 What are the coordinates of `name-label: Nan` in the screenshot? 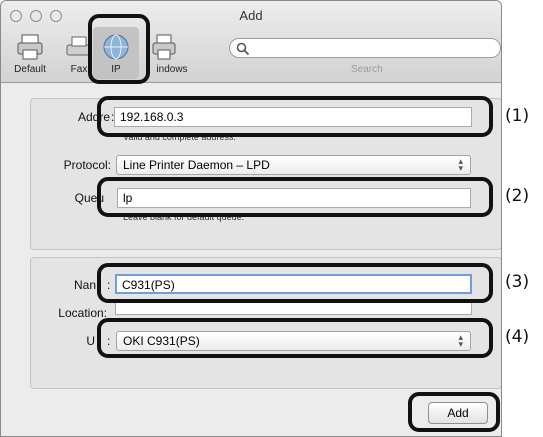 It's located at (84, 285).